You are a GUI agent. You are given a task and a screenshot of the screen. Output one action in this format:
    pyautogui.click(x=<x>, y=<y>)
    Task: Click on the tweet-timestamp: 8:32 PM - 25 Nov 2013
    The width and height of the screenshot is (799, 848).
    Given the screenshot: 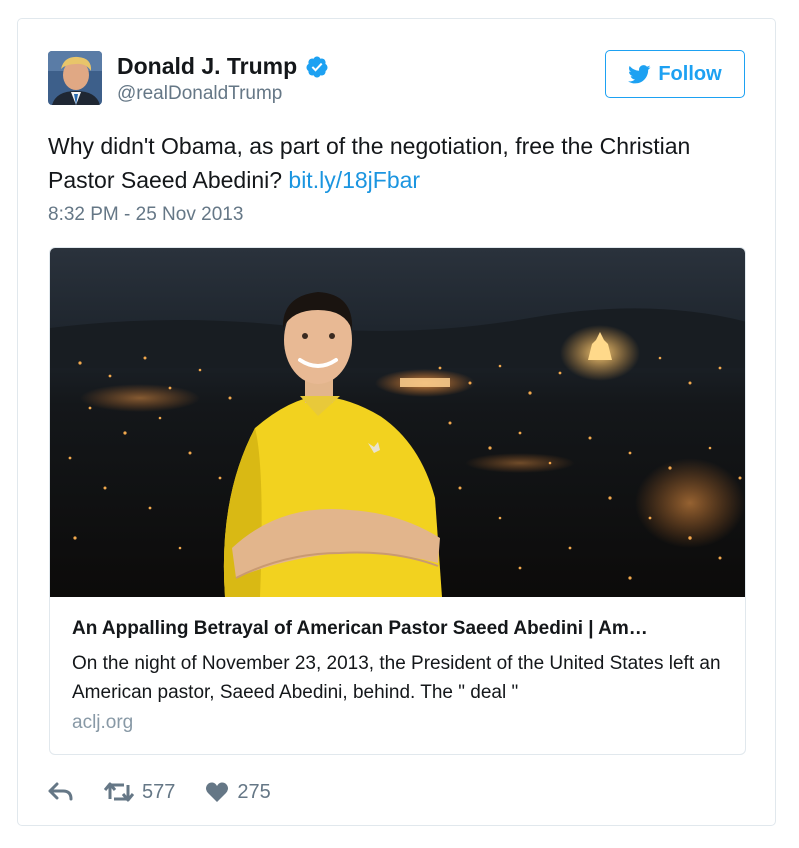 What is the action you would take?
    pyautogui.click(x=145, y=215)
    